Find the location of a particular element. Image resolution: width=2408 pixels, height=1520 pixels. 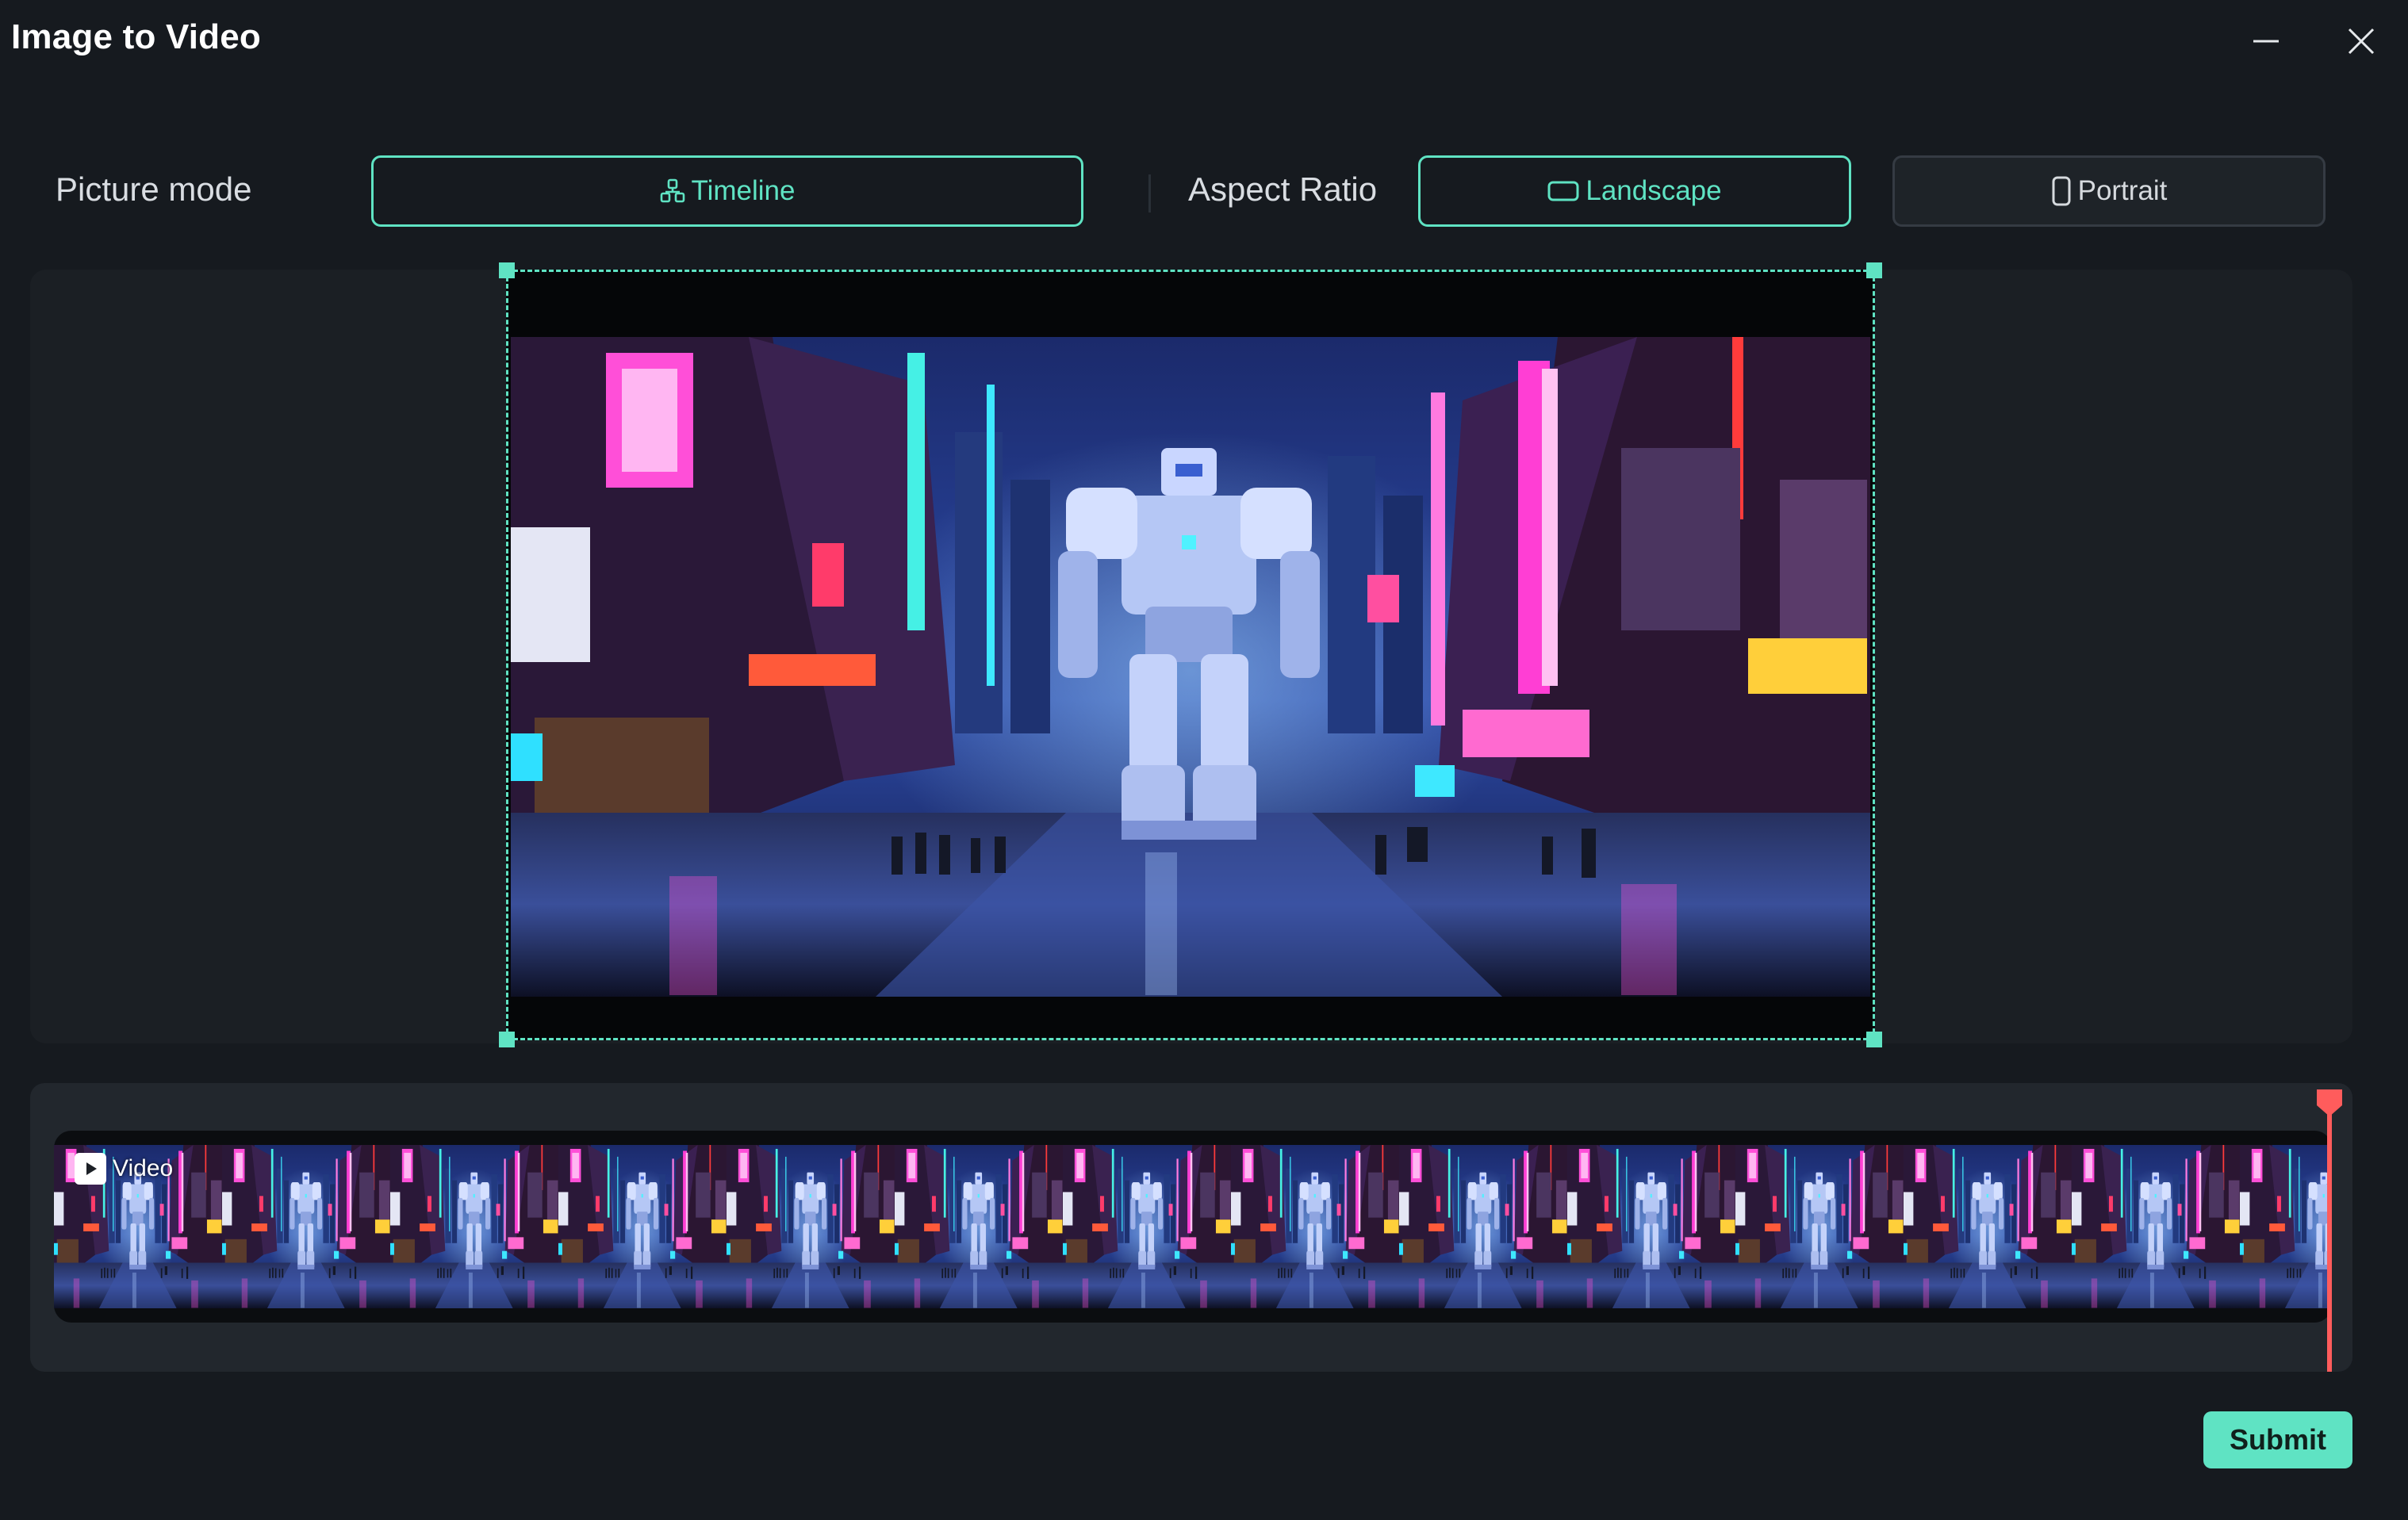

minimize-button is located at coordinates (2266, 41).